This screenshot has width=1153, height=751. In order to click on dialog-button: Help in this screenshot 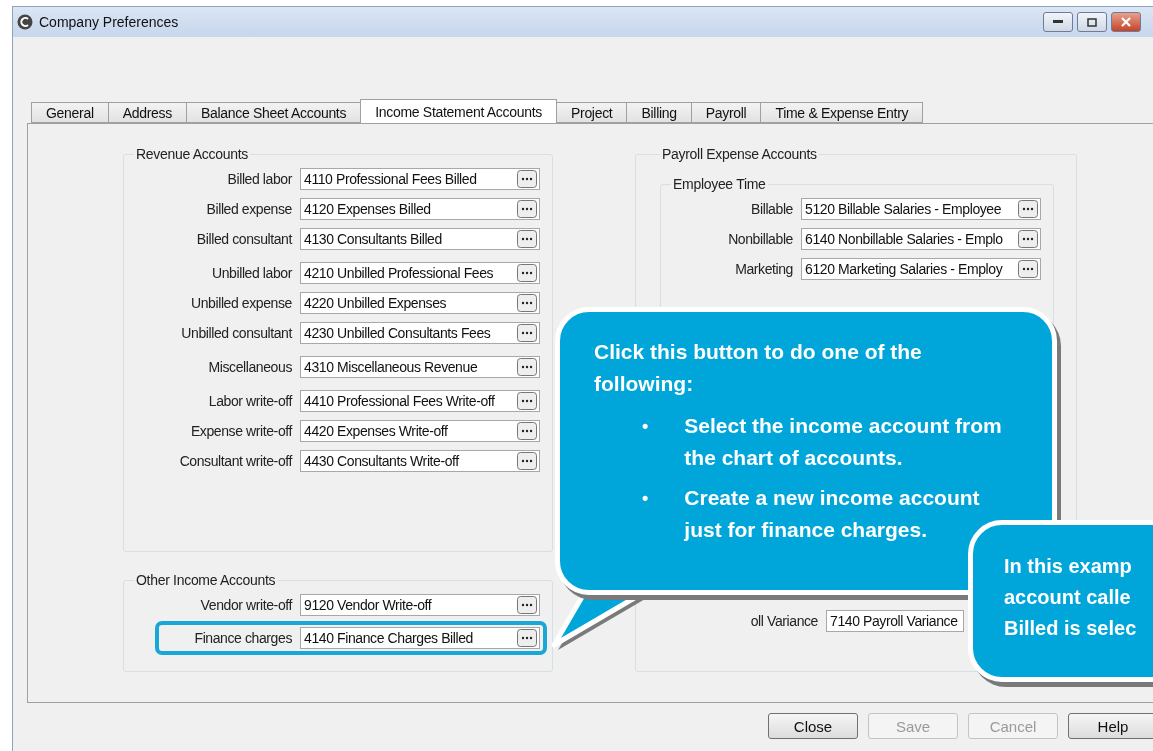, I will do `click(1110, 726)`.